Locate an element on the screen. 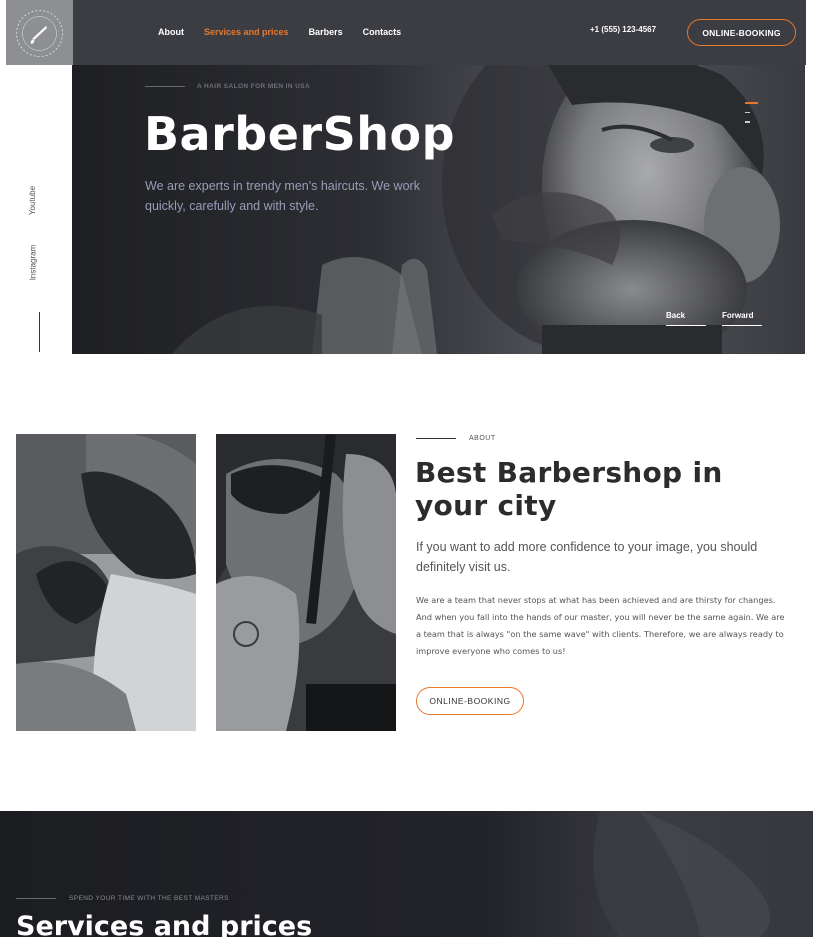 This screenshot has height=937, width=813. header-online-booking-button: ONLINE-BOOKING is located at coordinates (741, 32).